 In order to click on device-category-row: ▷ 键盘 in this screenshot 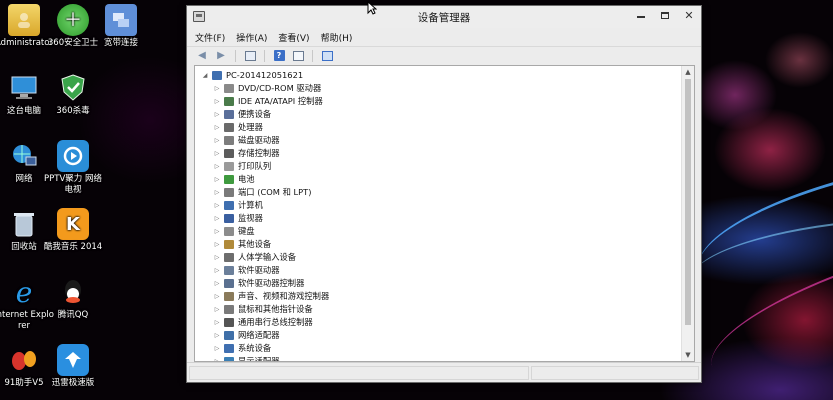, I will do `click(234, 231)`.